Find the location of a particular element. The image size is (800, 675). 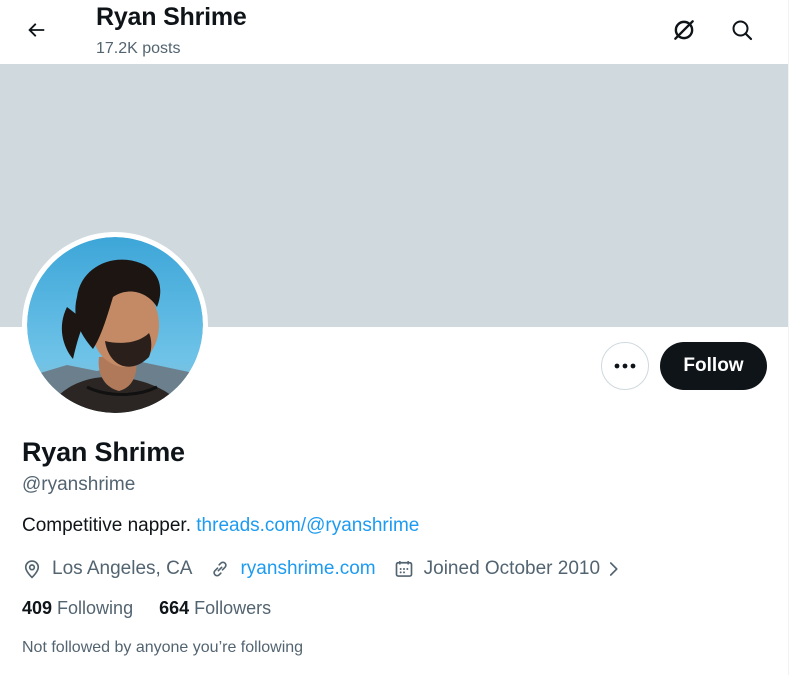

more-dots-icon is located at coordinates (625, 366).